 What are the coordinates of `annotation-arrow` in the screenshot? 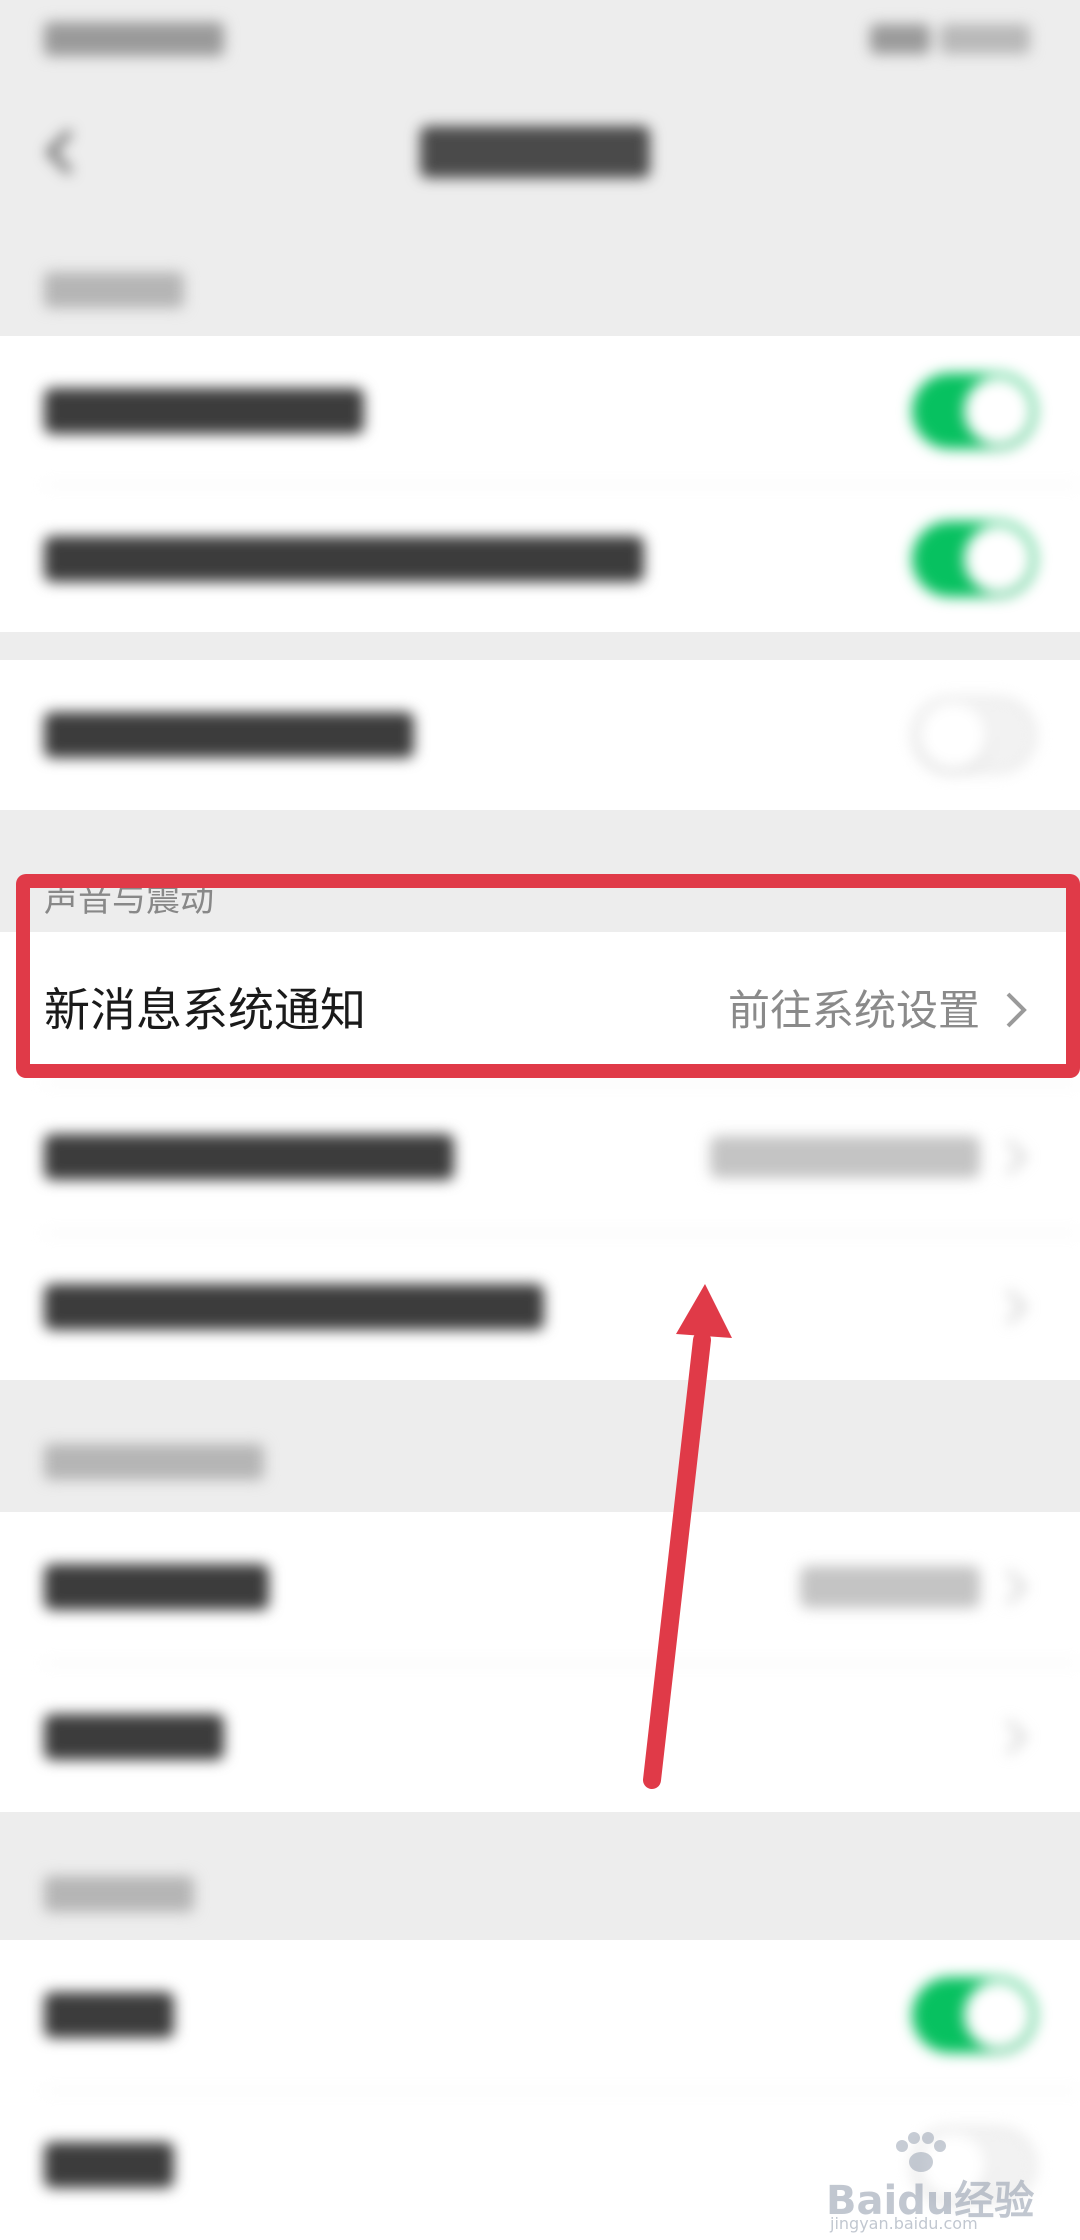 It's located at (687, 1536).